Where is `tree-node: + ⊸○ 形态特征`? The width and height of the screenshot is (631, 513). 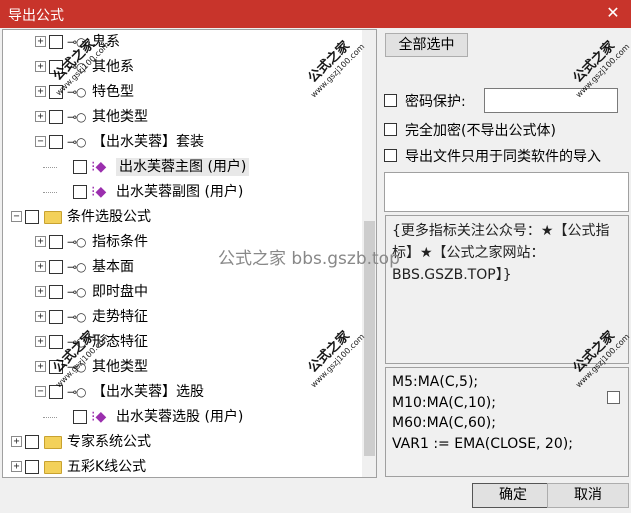 tree-node: + ⊸○ 形态特征 is located at coordinates (181, 342).